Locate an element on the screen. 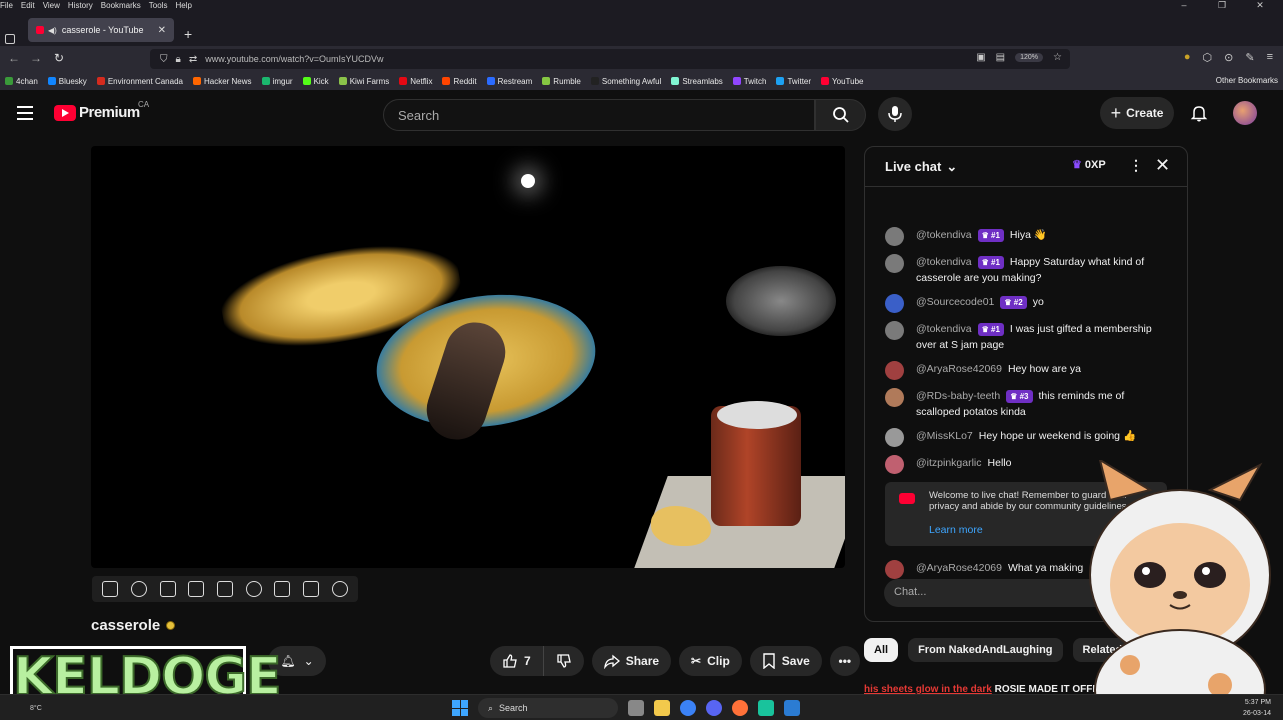 The image size is (1283, 720). zoom-level: 120% is located at coordinates (1029, 57).